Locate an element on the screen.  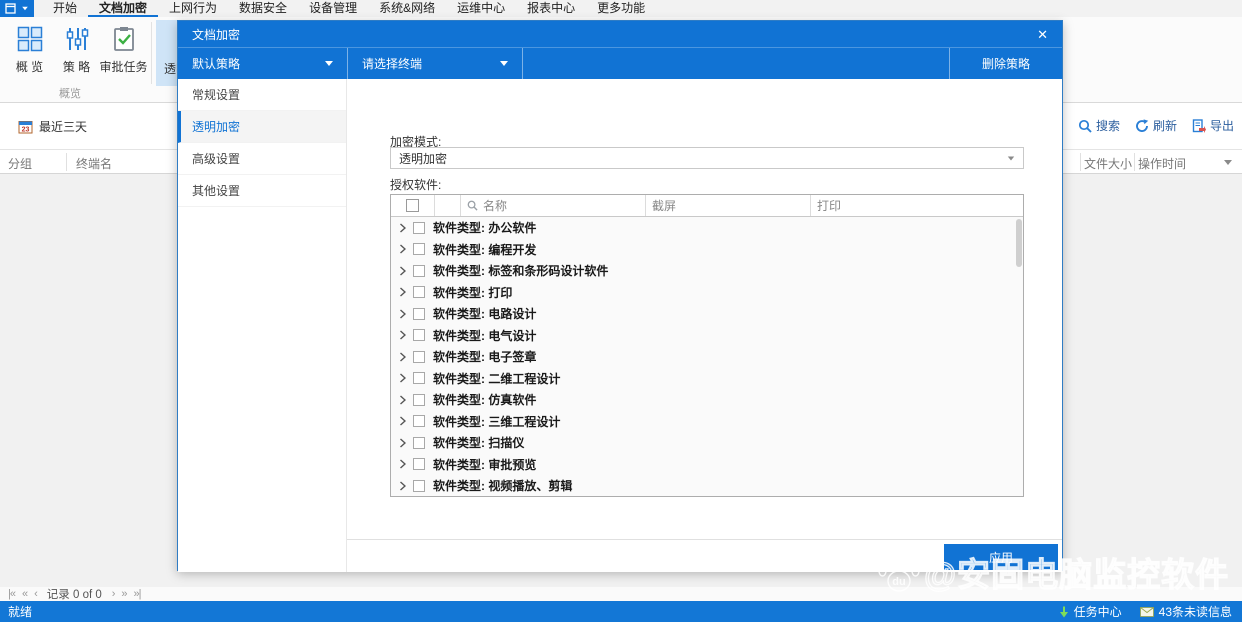
status-ready-label: 就绪 is located at coordinates (20, 612).